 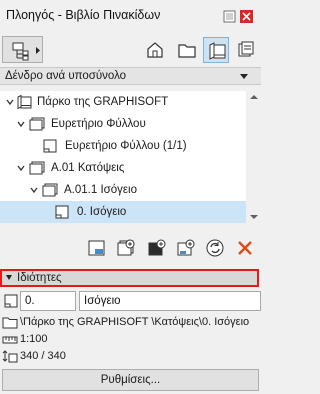 I want to click on project-map-button, so click(x=155, y=50).